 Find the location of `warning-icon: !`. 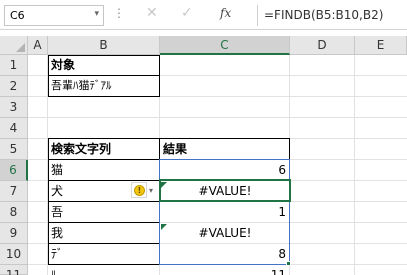

warning-icon: ! is located at coordinates (139, 190).